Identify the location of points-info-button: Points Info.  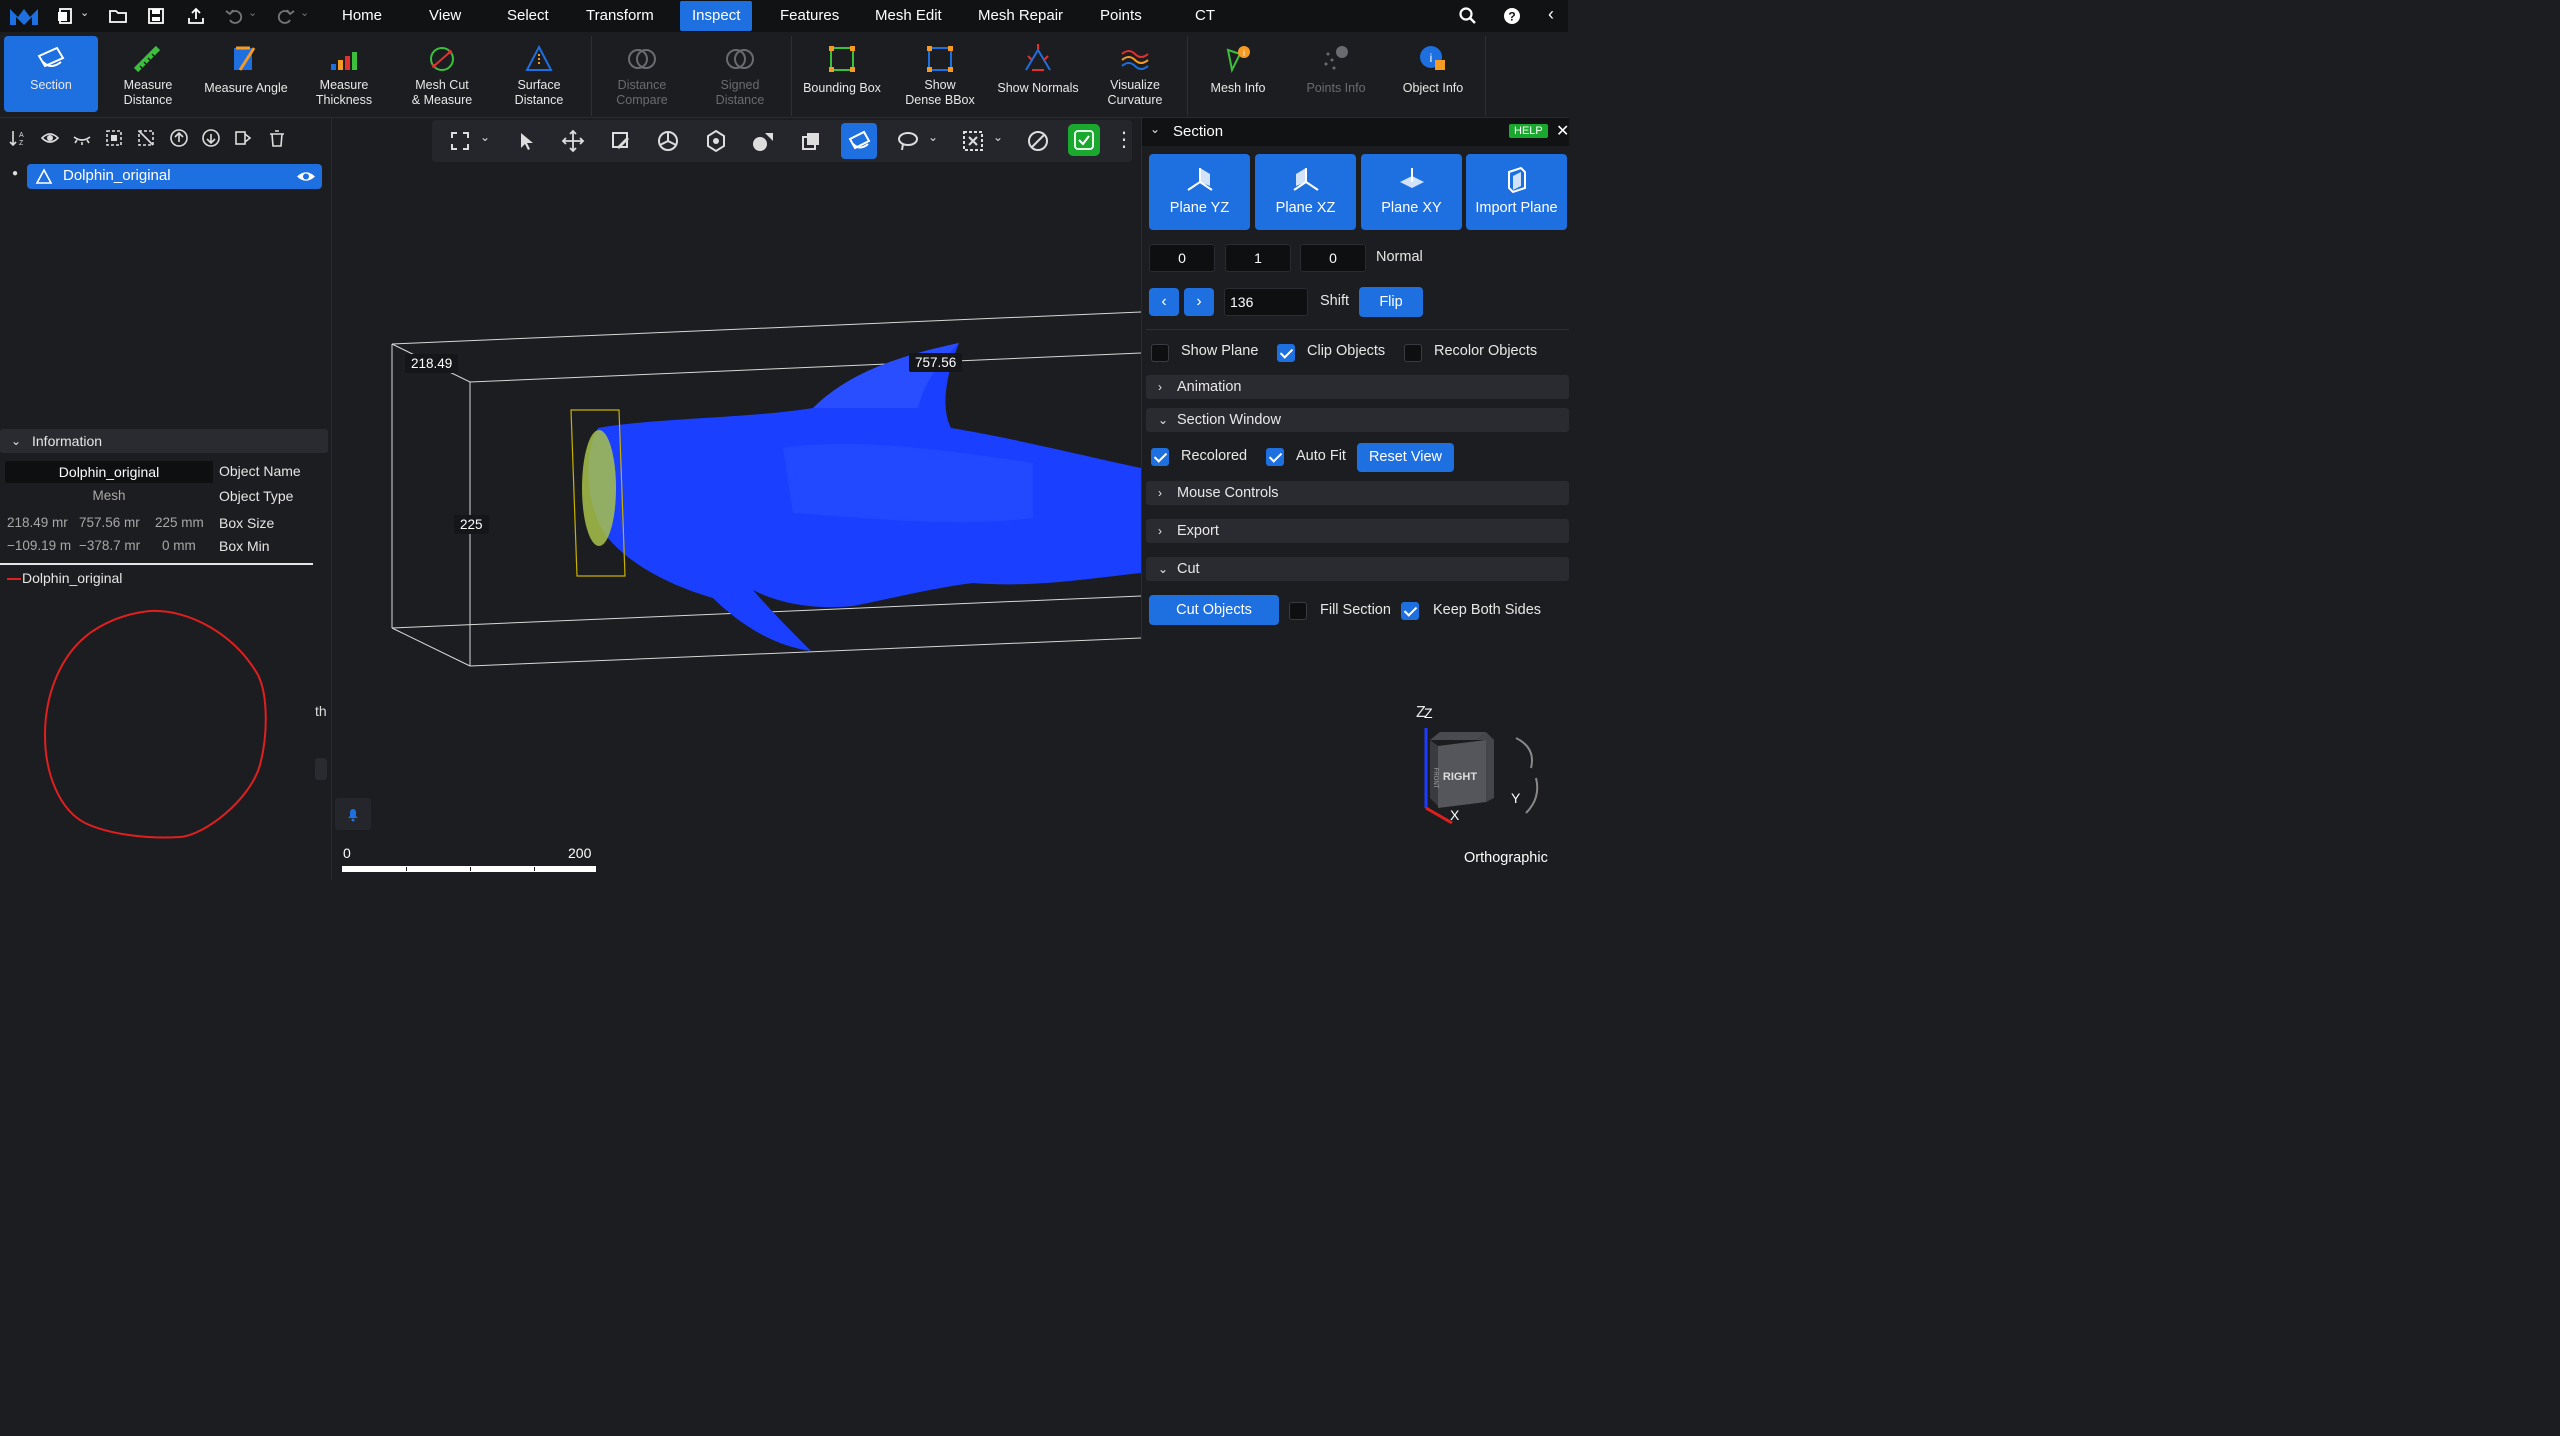
(1336, 74).